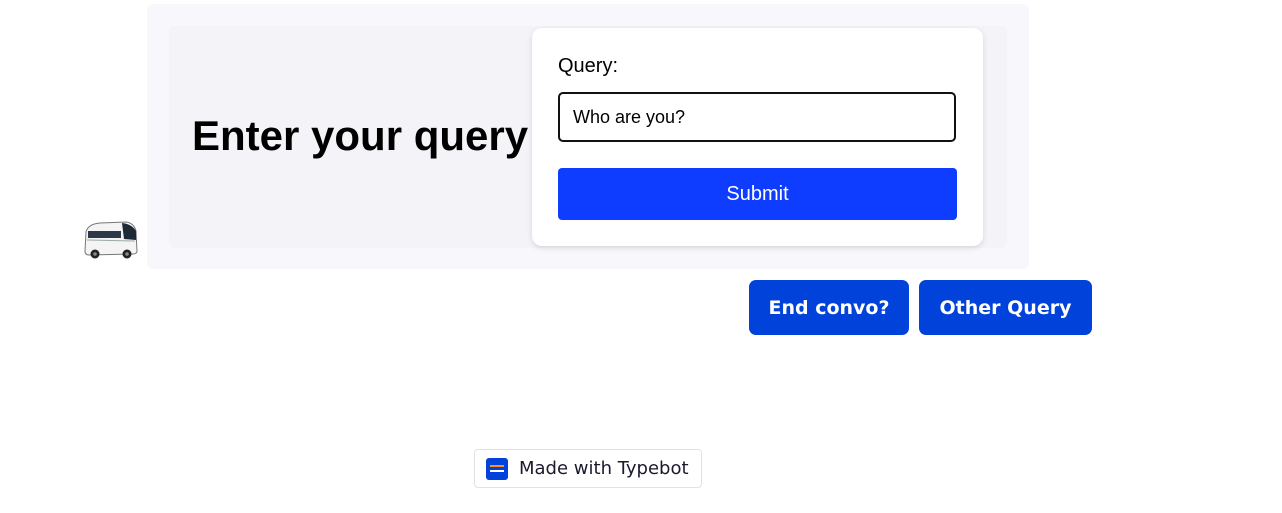  I want to click on made-with-typebot-badge: Made with Typebot, so click(588, 468).